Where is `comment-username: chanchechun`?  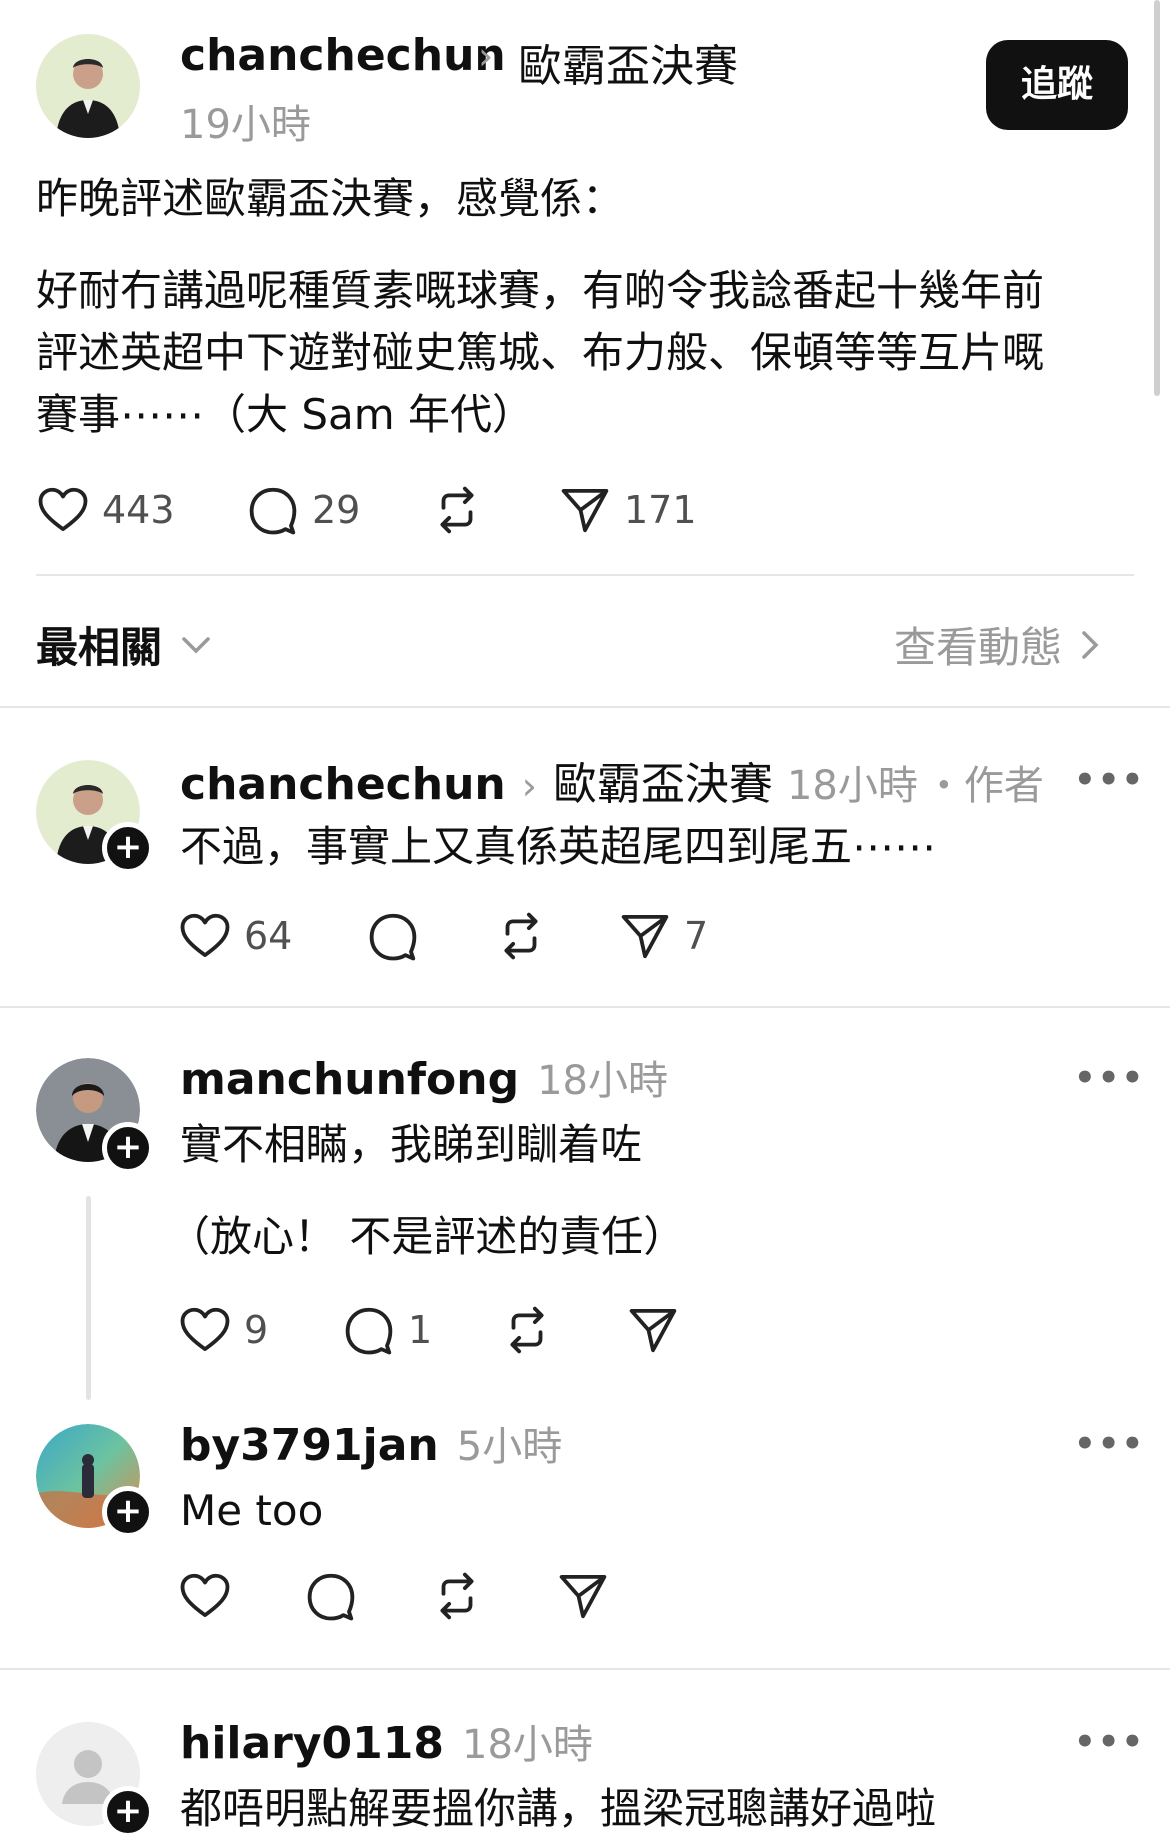
comment-username: chanchechun is located at coordinates (343, 784).